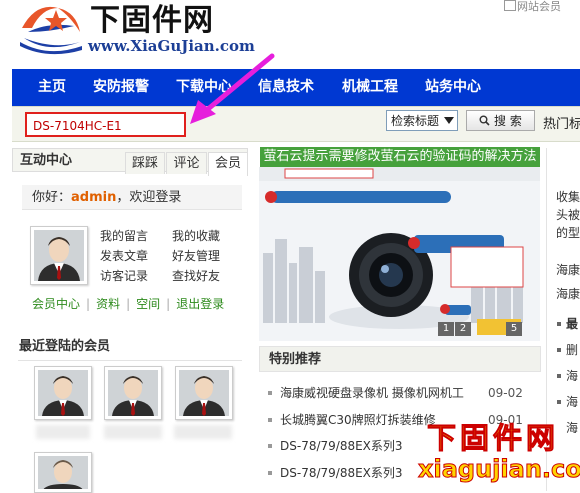 The image size is (580, 493). I want to click on divider, so click(130, 360).